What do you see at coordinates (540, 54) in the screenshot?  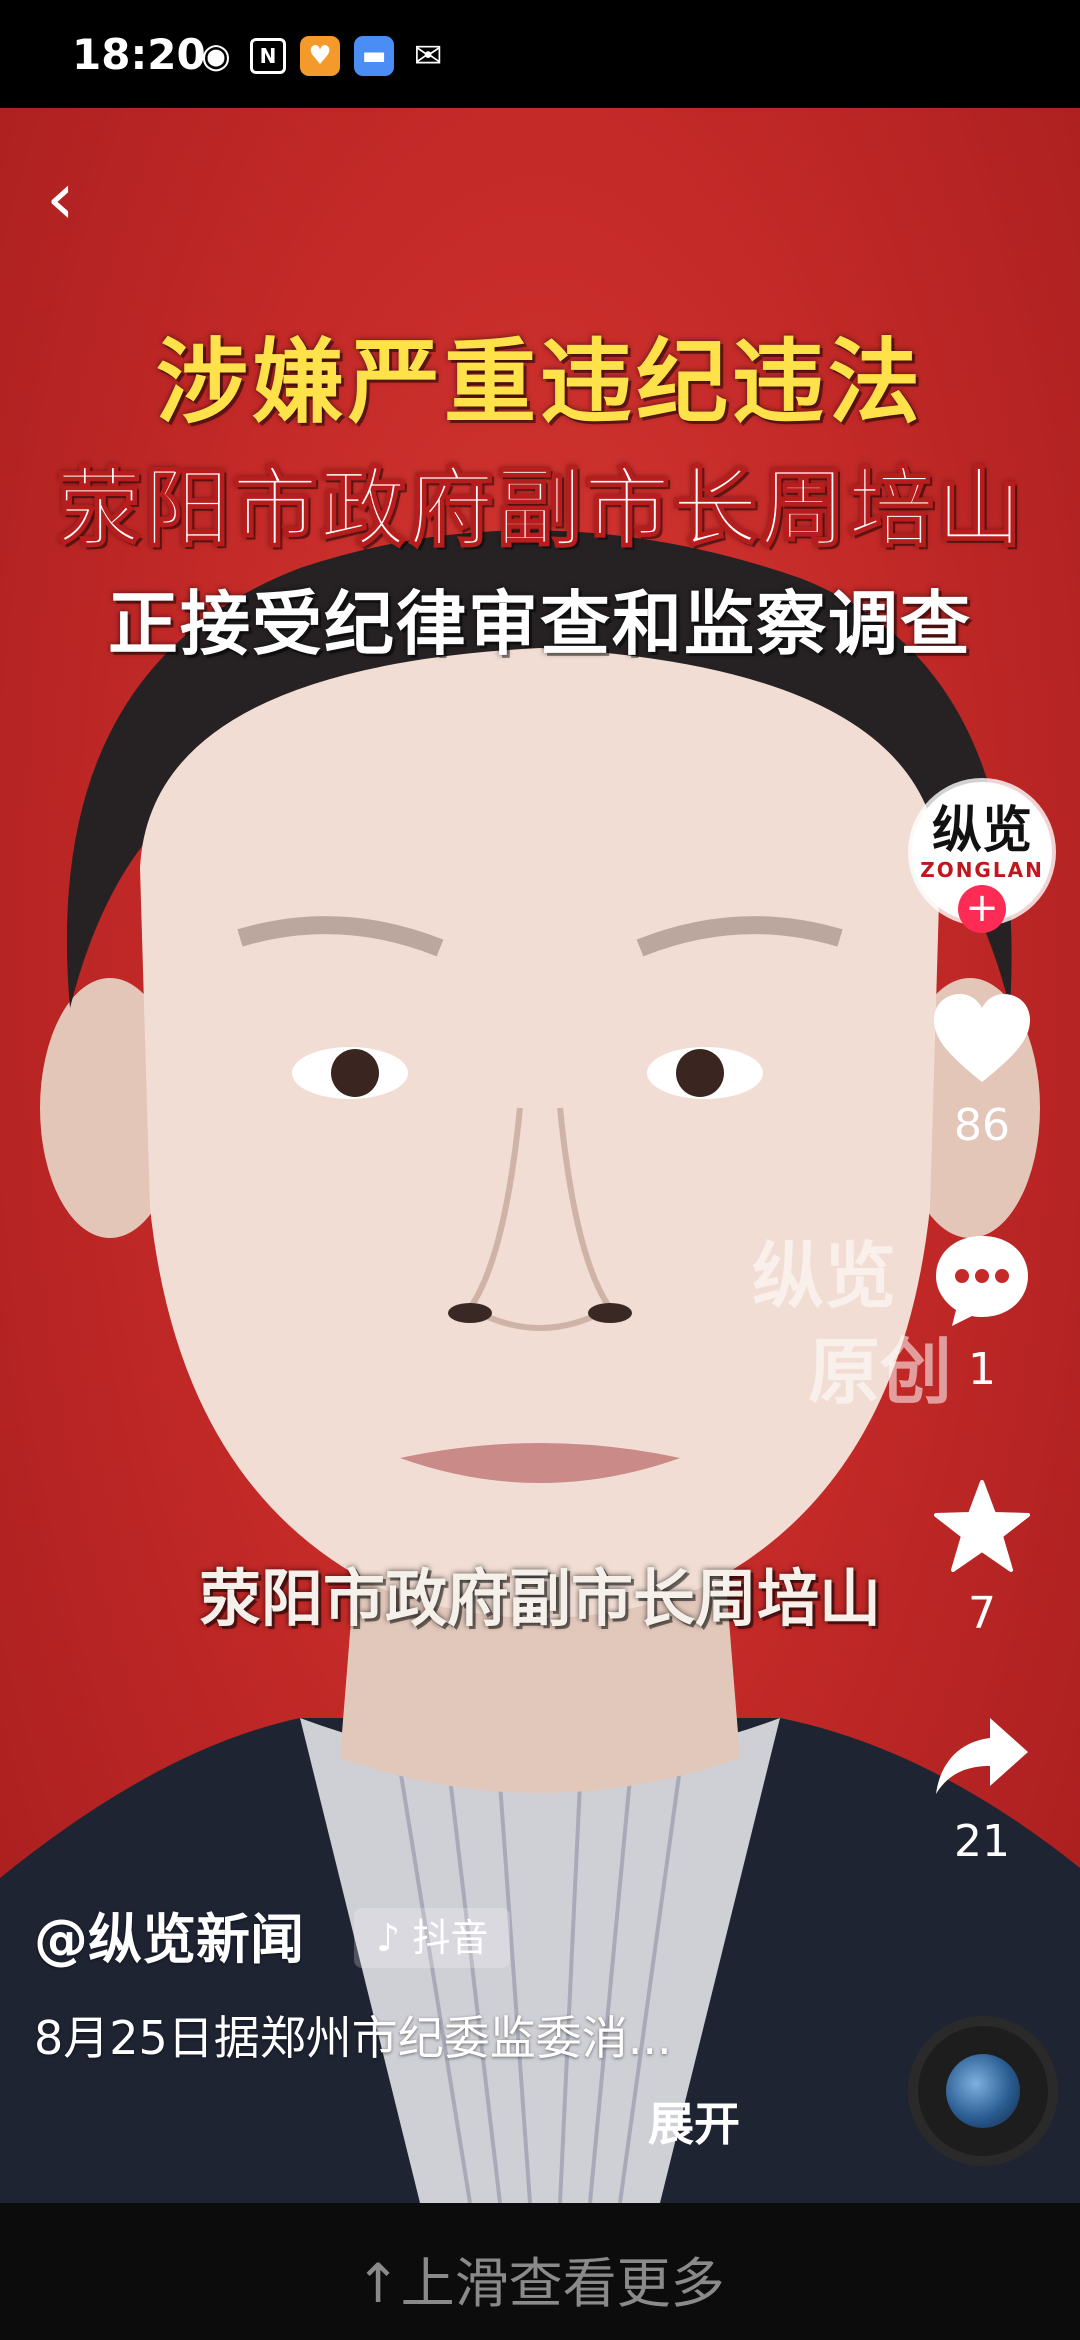 I see `status-bar: 18:20 ◉ N ♥ ▬ ✉` at bounding box center [540, 54].